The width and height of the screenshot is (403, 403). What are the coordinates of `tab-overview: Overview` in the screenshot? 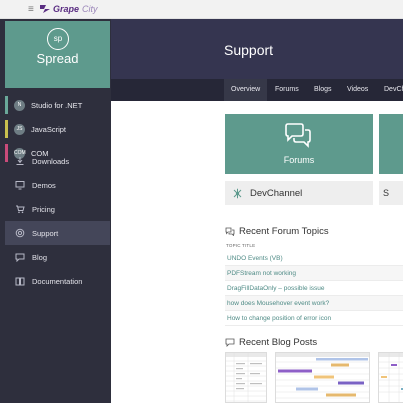 It's located at (246, 90).